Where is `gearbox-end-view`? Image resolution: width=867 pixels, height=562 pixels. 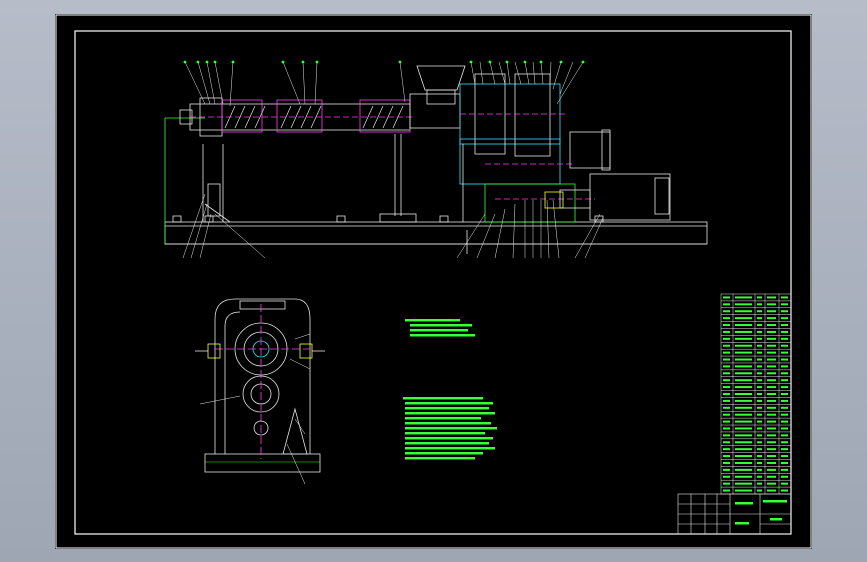 gearbox-end-view is located at coordinates (260, 391).